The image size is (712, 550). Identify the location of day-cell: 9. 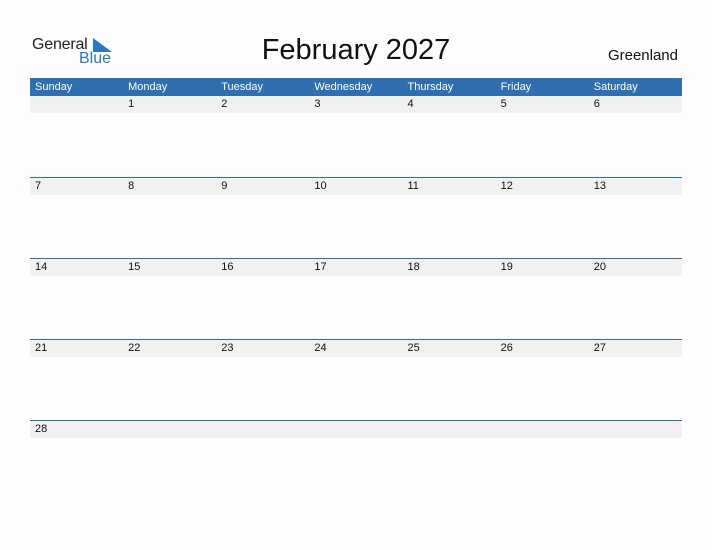
(224, 186).